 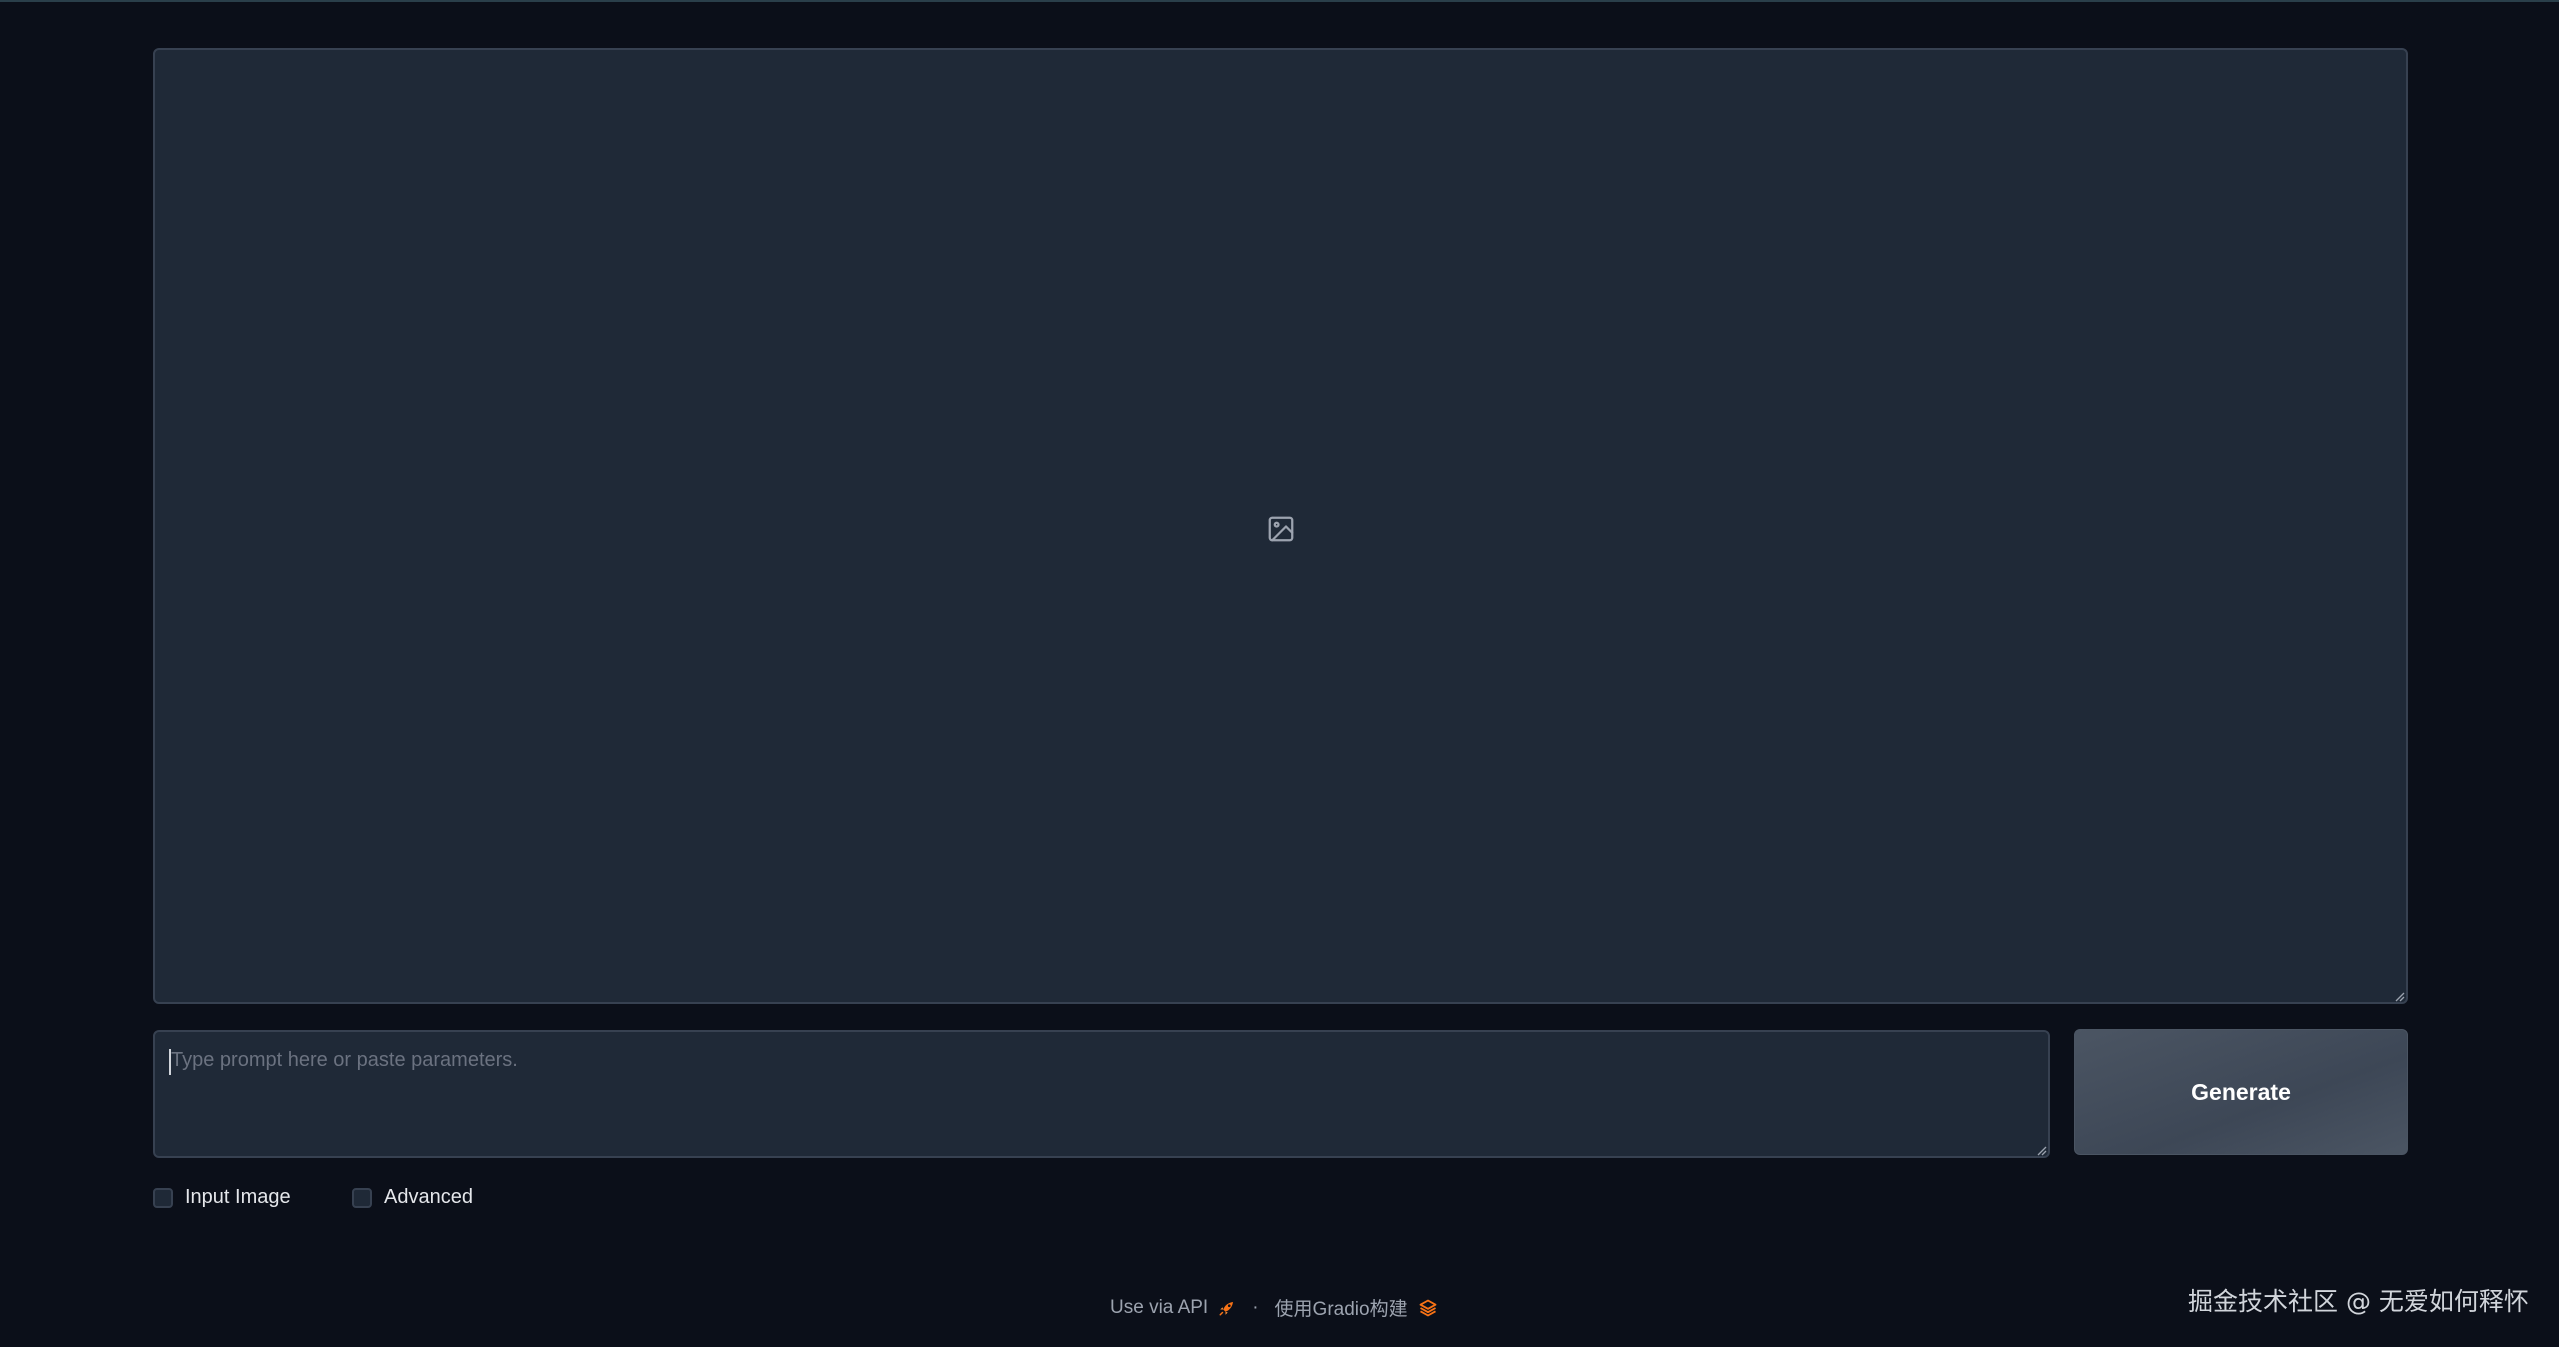 What do you see at coordinates (163, 1197) in the screenshot?
I see `input-image-checkbox` at bounding box center [163, 1197].